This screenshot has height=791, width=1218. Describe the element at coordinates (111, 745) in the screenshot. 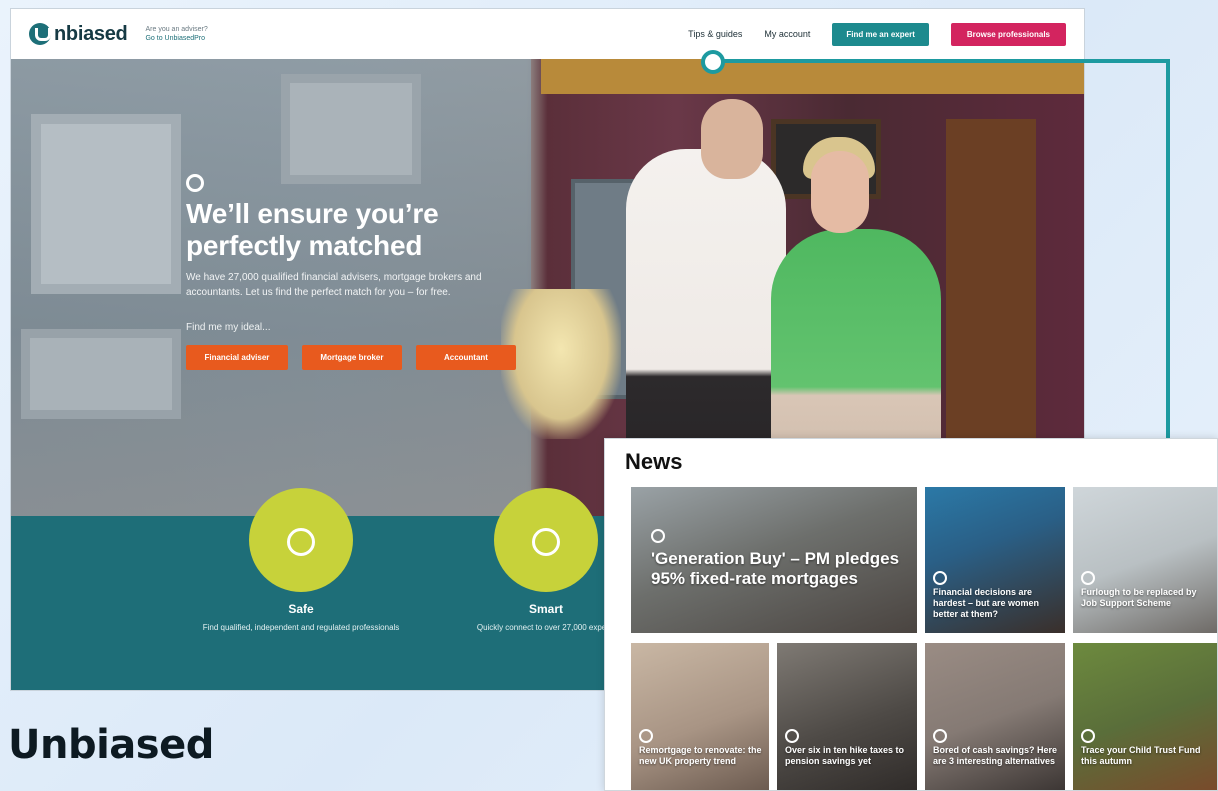

I see `brand-caption: Unbiased` at that location.